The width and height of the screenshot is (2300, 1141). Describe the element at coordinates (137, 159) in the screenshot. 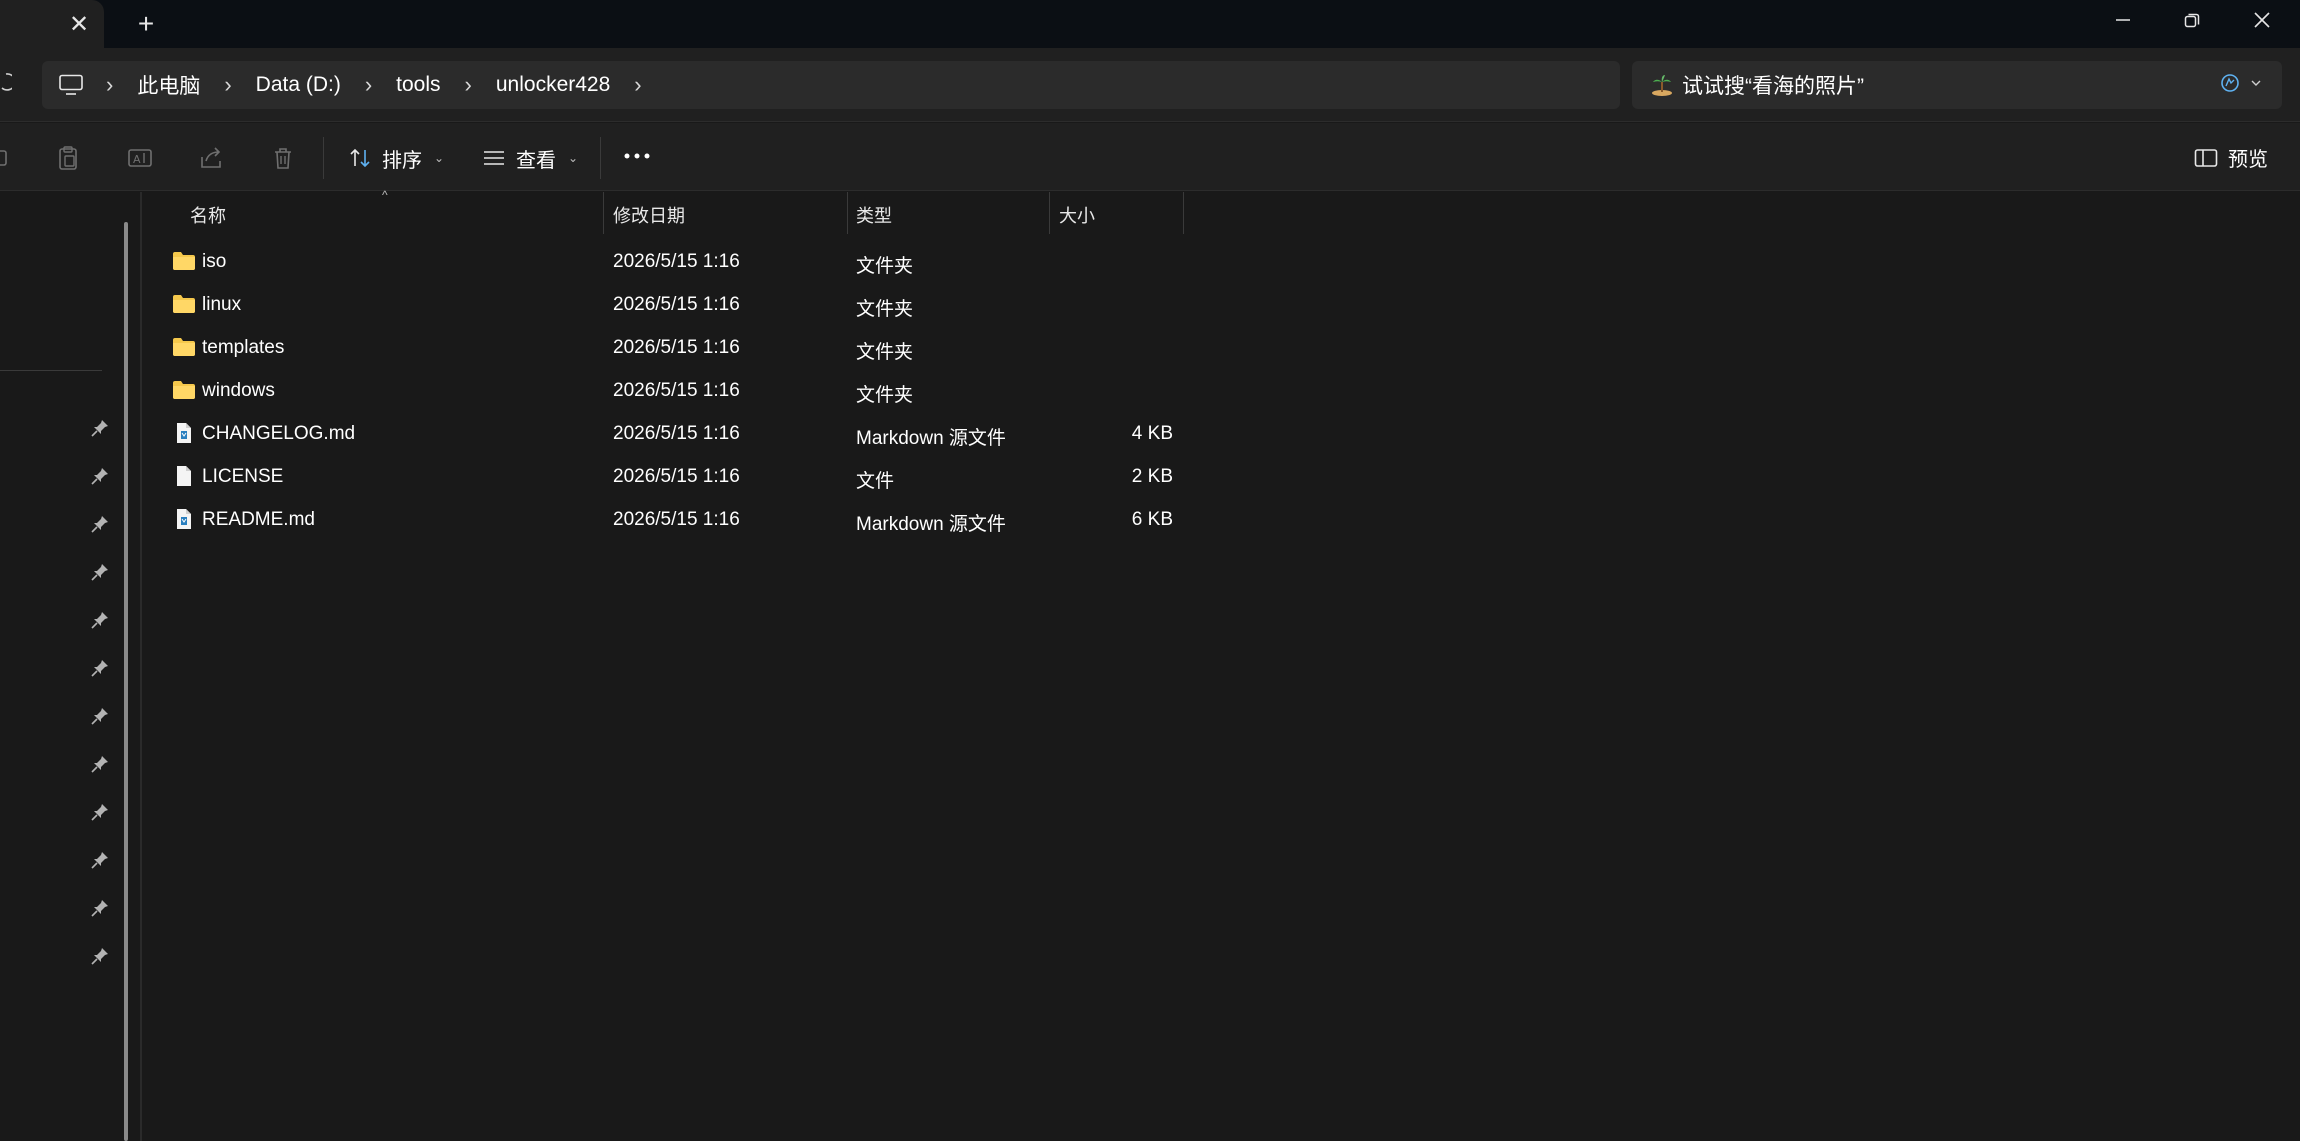

I see `svg-text: A` at that location.